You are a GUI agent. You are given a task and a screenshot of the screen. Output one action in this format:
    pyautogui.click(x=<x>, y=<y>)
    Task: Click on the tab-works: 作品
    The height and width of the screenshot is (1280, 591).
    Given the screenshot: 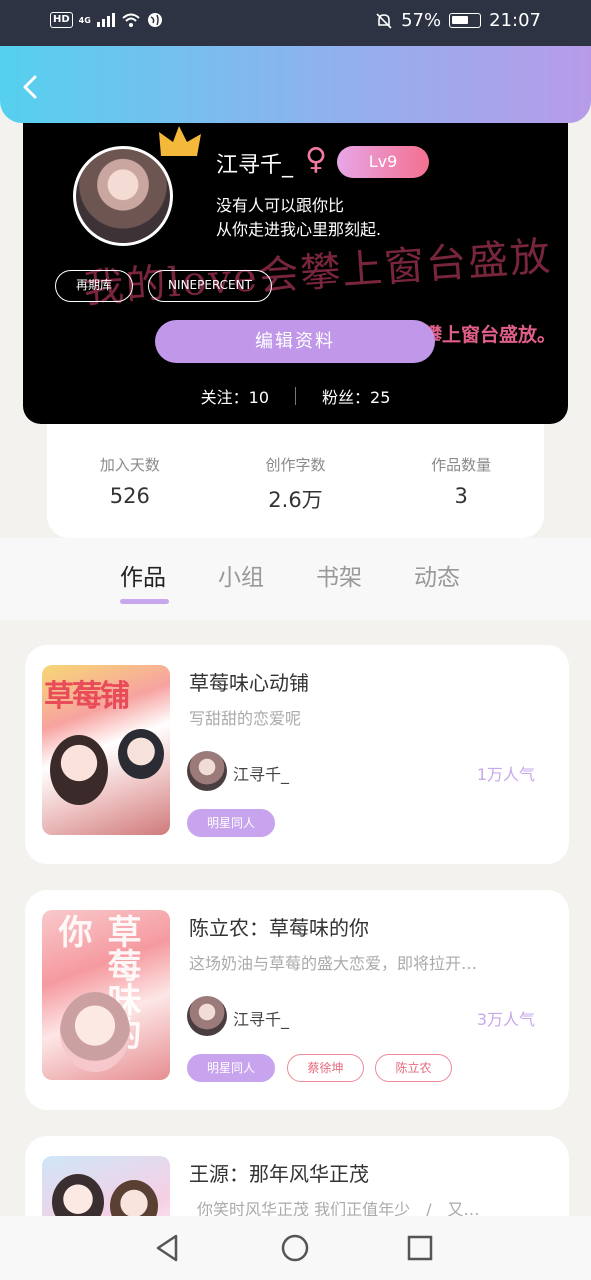 What is the action you would take?
    pyautogui.click(x=144, y=581)
    